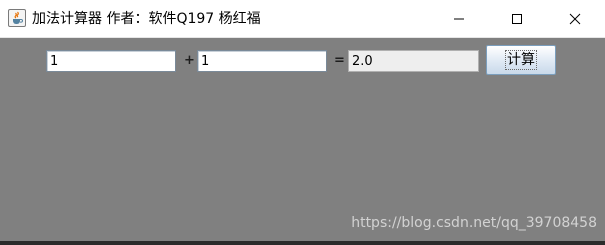  What do you see at coordinates (17, 18) in the screenshot?
I see `java-cup-icon` at bounding box center [17, 18].